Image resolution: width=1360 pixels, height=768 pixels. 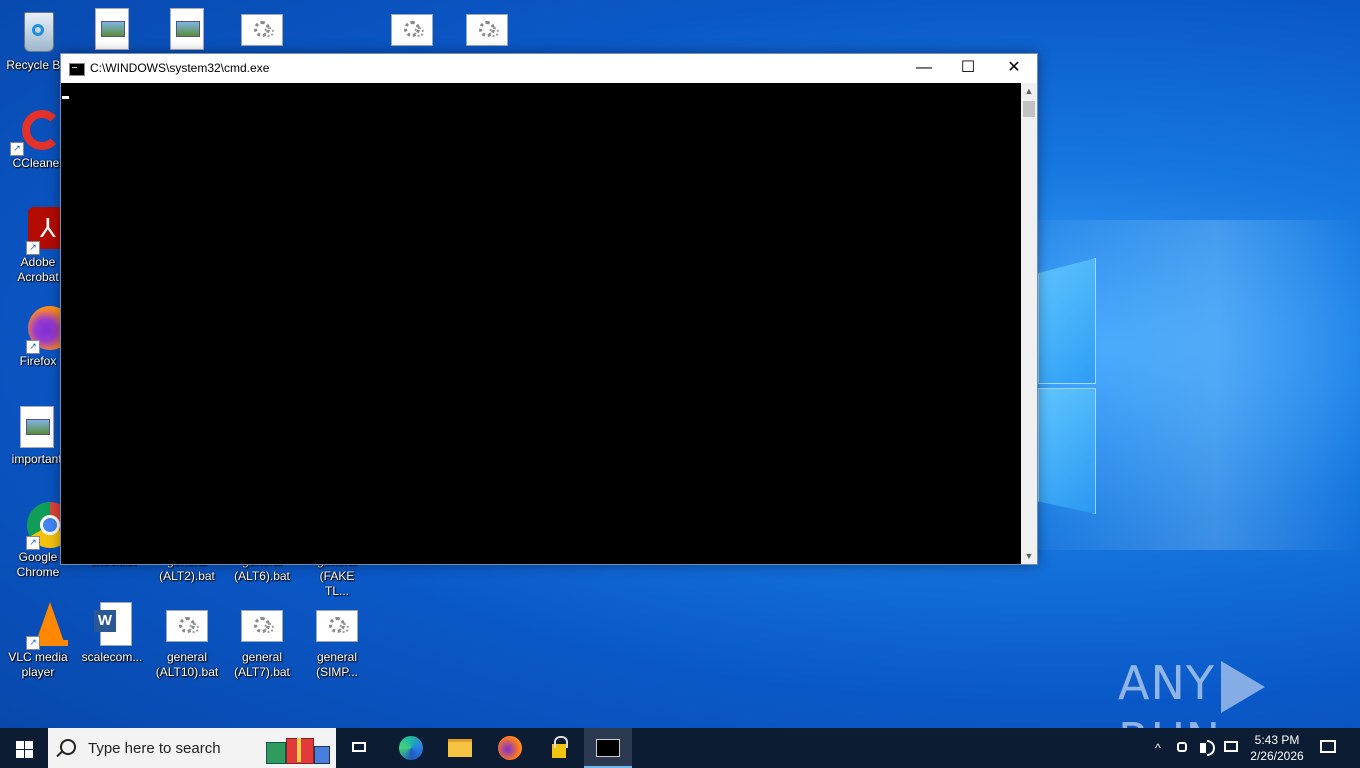 I want to click on notification-icon, so click(x=1328, y=746).